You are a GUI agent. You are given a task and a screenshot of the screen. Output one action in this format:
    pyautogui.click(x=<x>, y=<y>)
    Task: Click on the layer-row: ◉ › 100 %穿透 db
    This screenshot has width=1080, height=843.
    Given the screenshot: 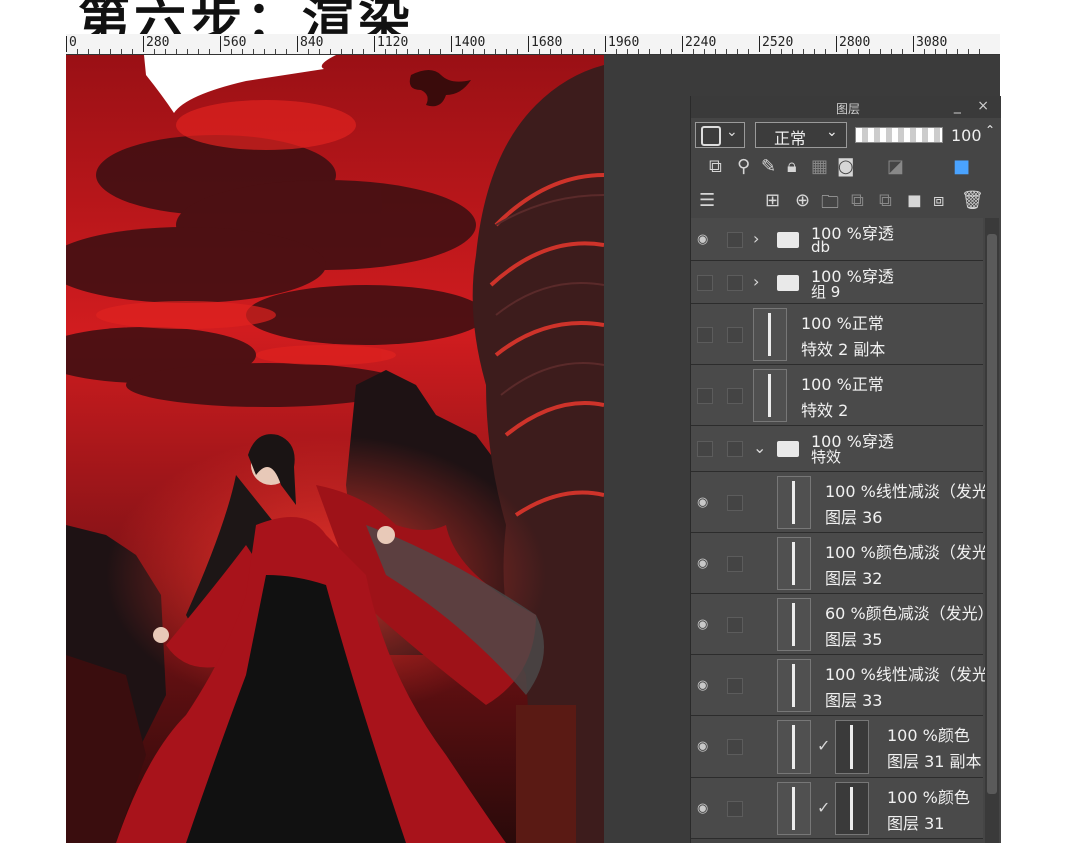 What is the action you would take?
    pyautogui.click(x=837, y=239)
    